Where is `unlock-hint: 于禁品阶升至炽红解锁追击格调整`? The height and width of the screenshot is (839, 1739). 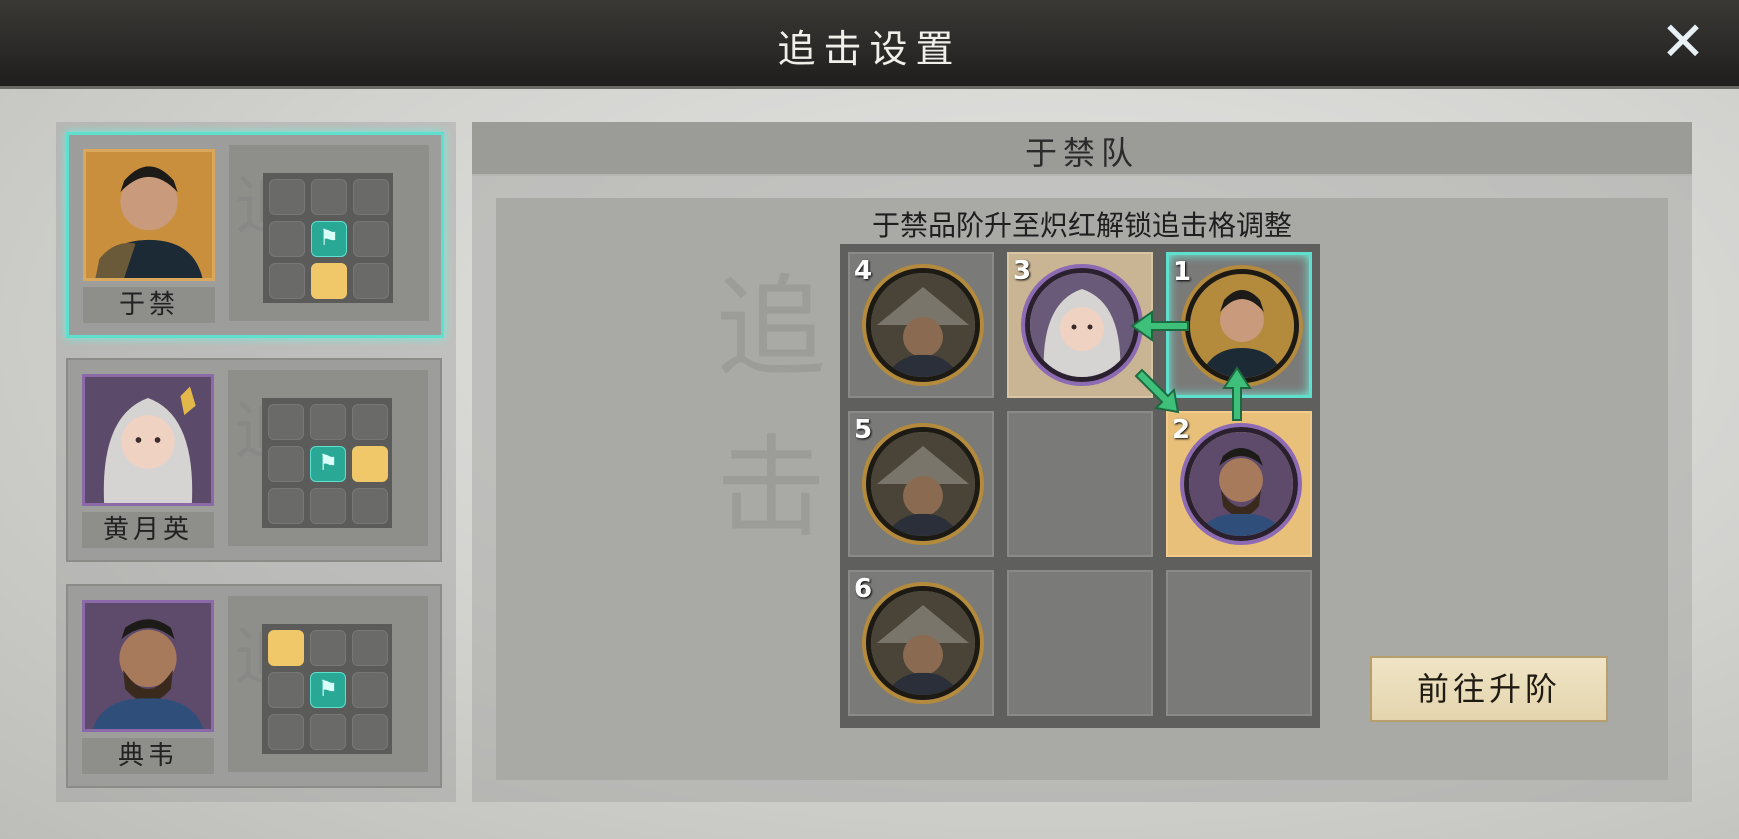 unlock-hint: 于禁品阶升至炽红解锁追击格调整 is located at coordinates (1081, 225).